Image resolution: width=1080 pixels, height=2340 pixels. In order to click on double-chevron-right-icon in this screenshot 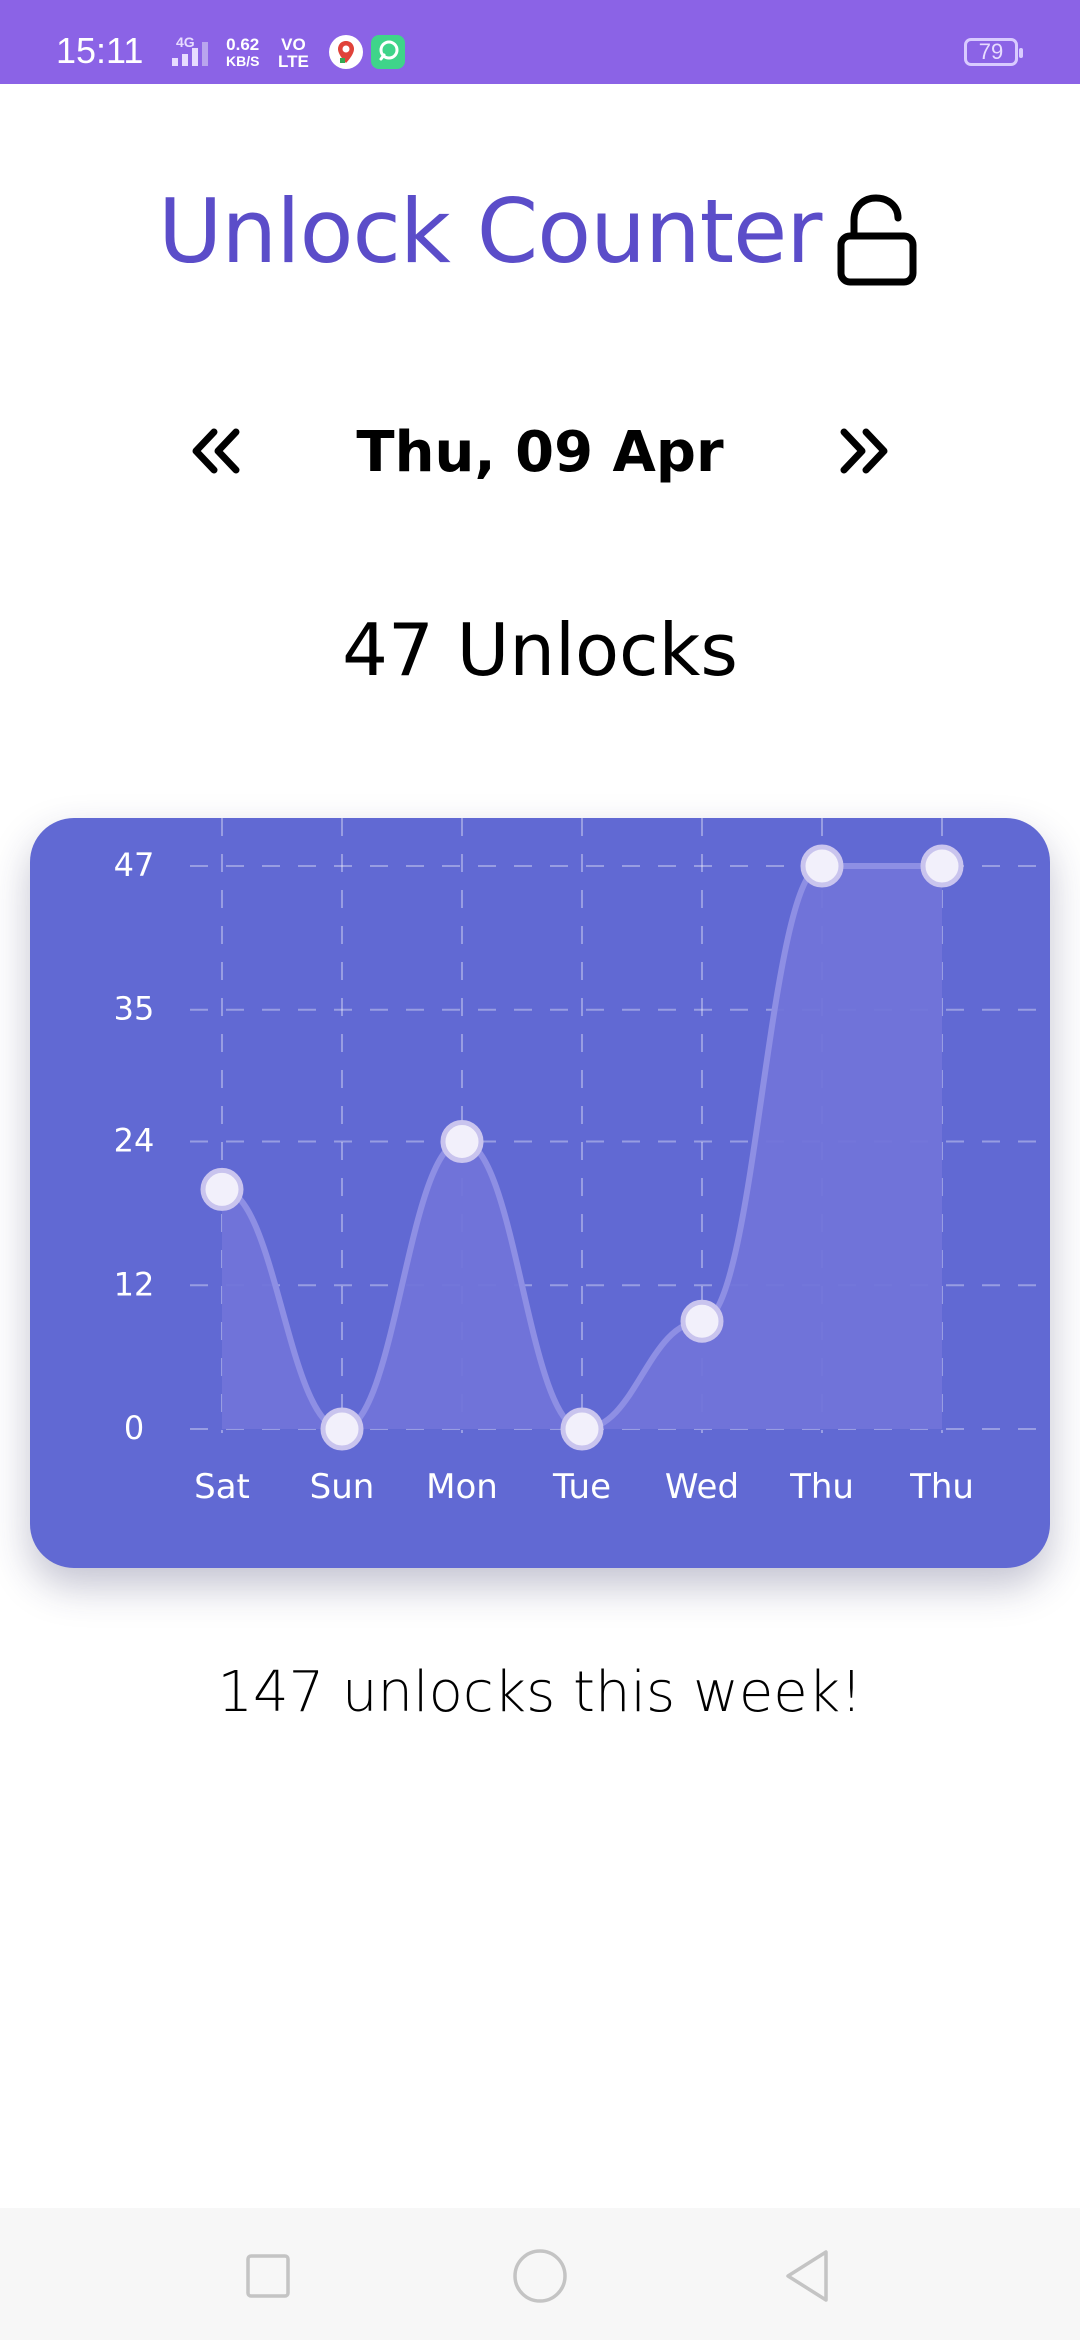, I will do `click(864, 451)`.